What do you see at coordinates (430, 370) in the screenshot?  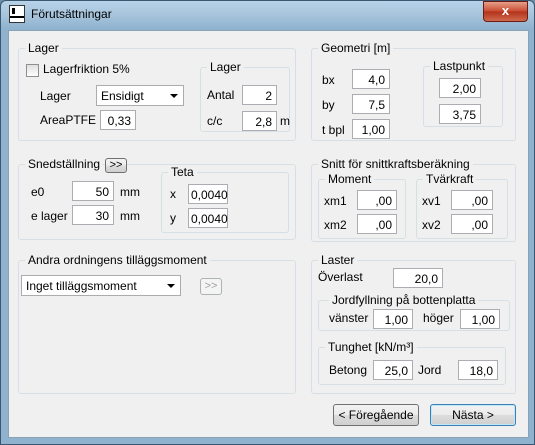 I see `jord-label: Jord` at bounding box center [430, 370].